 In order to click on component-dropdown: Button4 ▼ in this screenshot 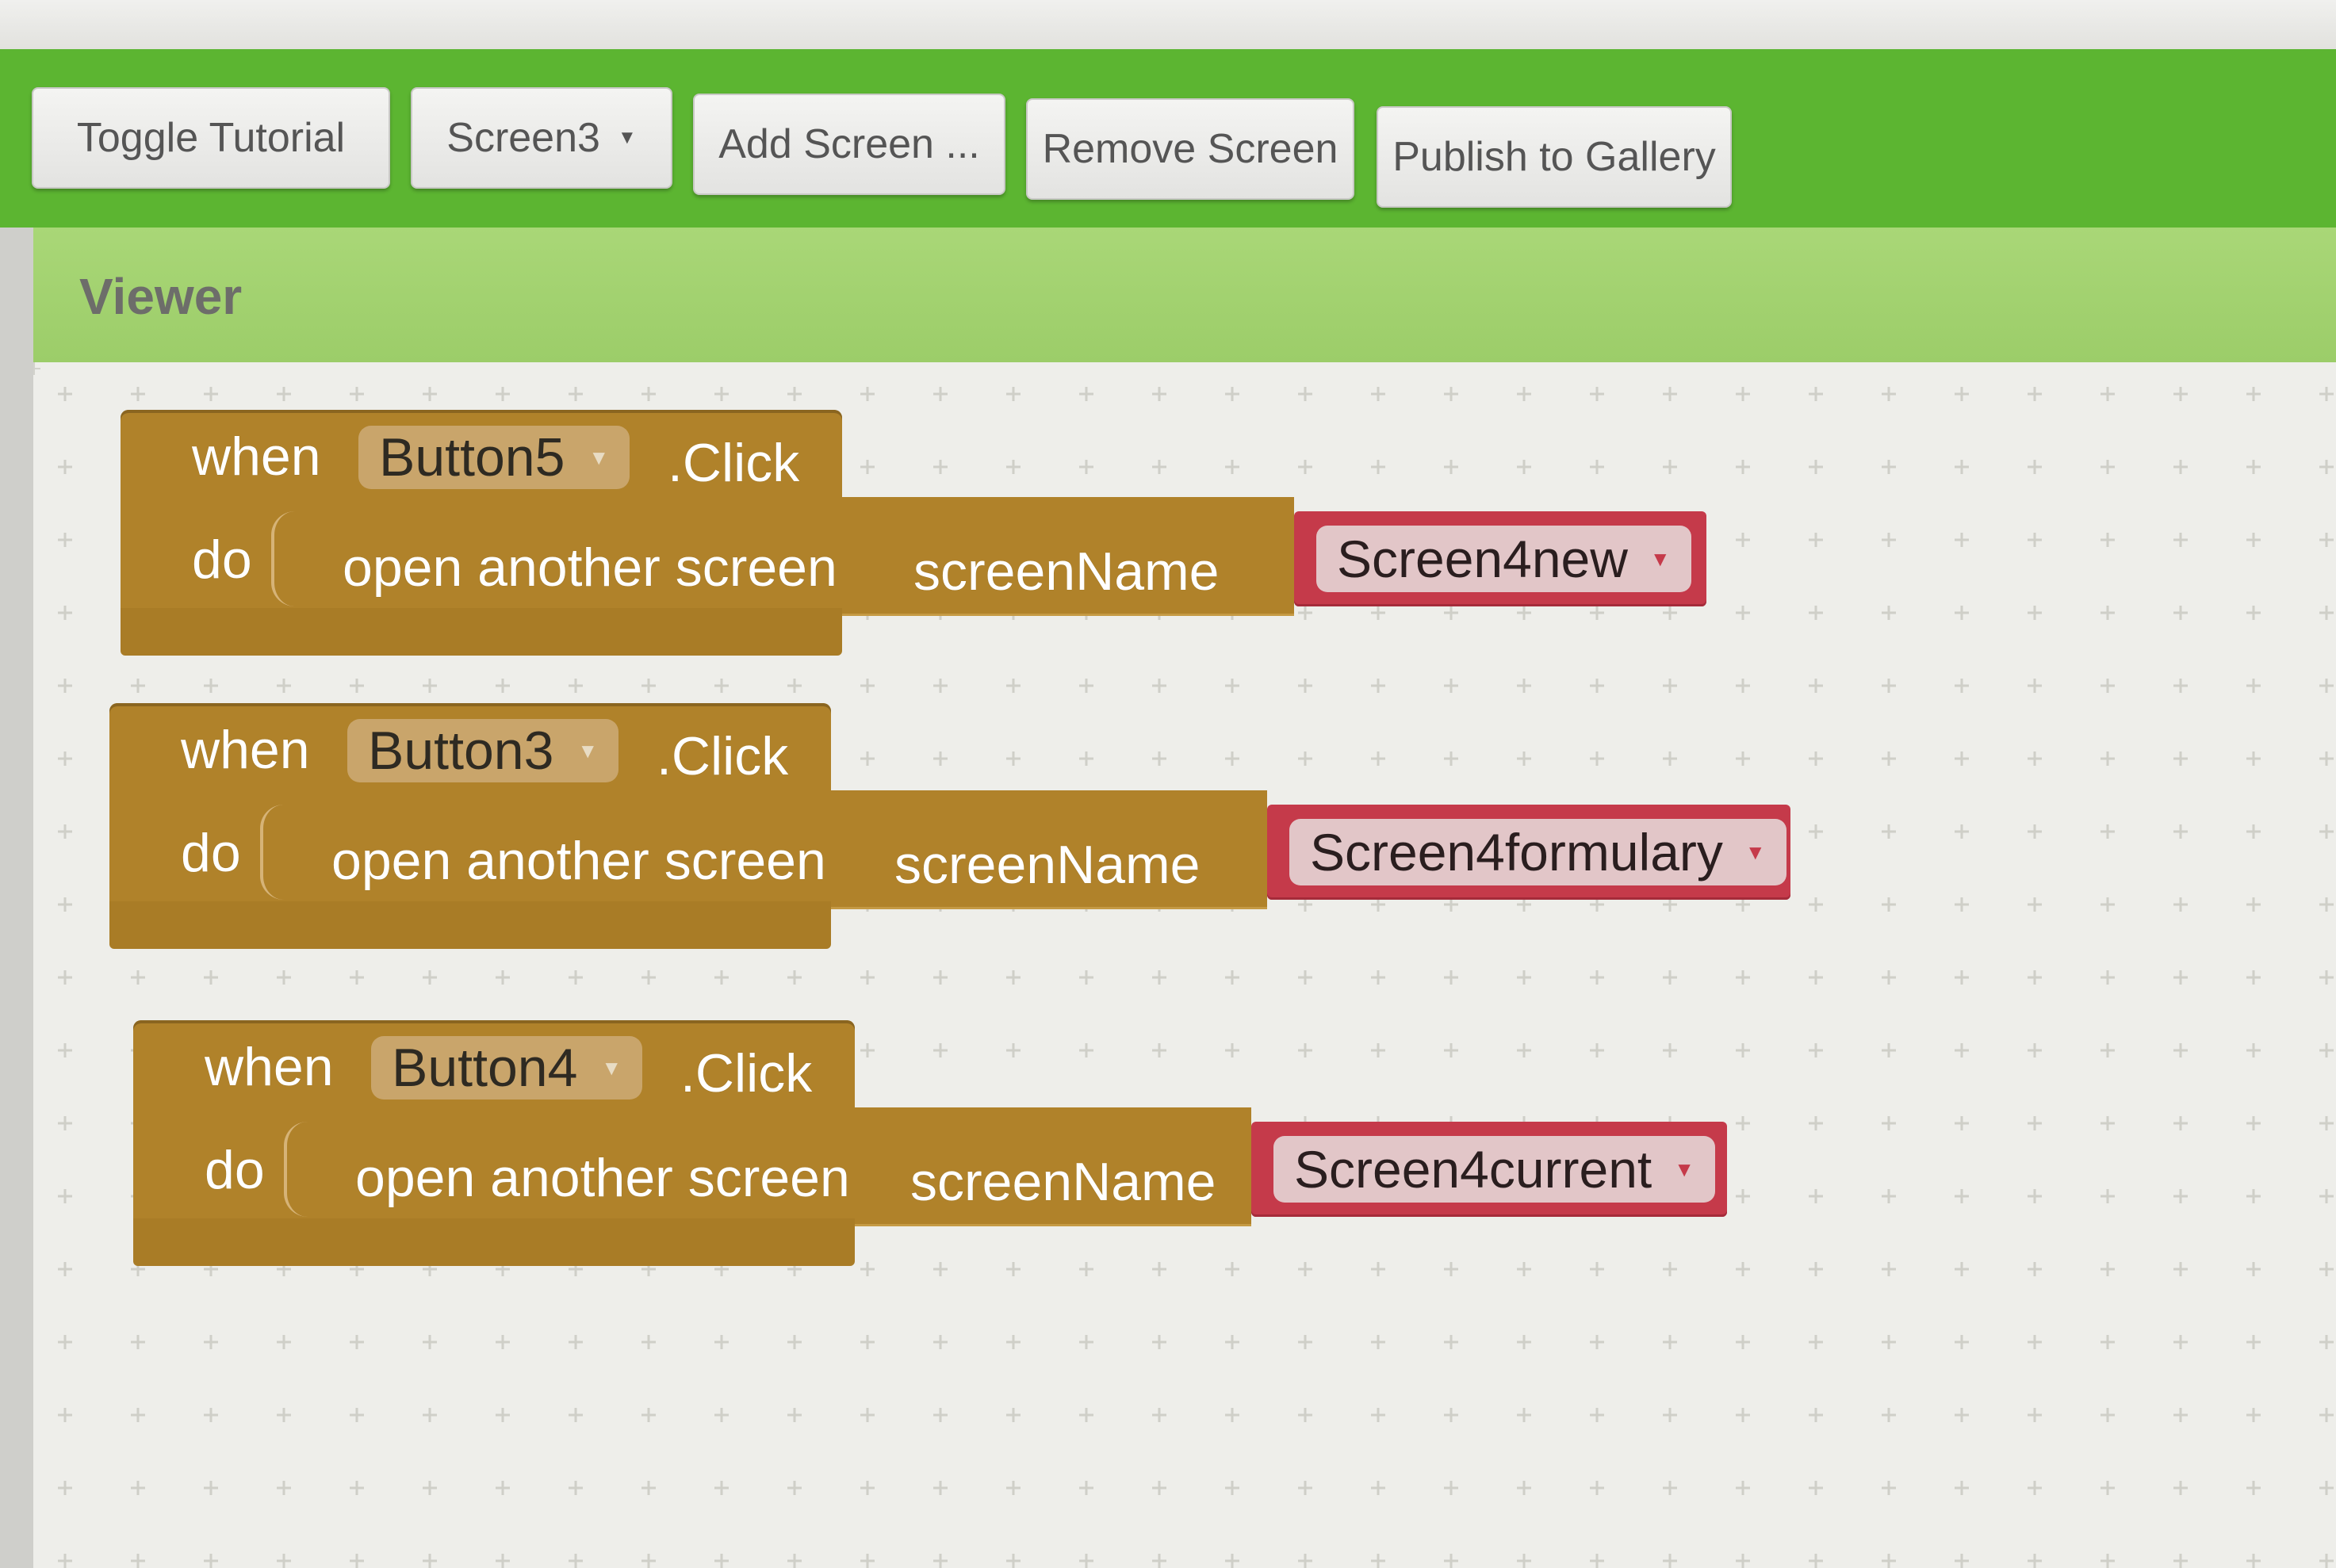, I will do `click(507, 1068)`.